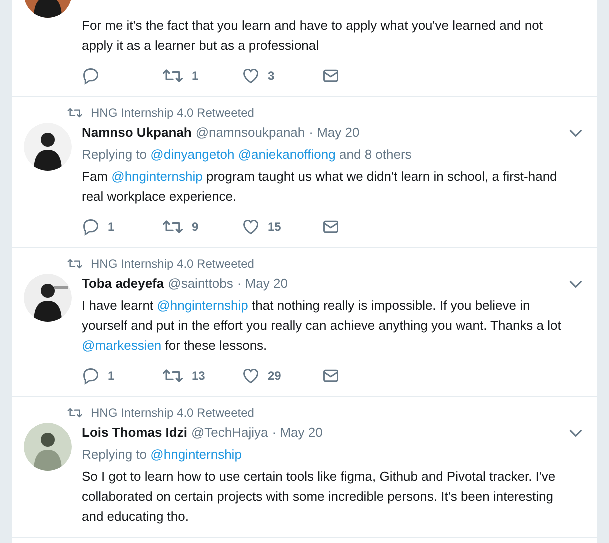 Image resolution: width=609 pixels, height=543 pixels. Describe the element at coordinates (122, 345) in the screenshot. I see `mention-link: @markessien` at that location.